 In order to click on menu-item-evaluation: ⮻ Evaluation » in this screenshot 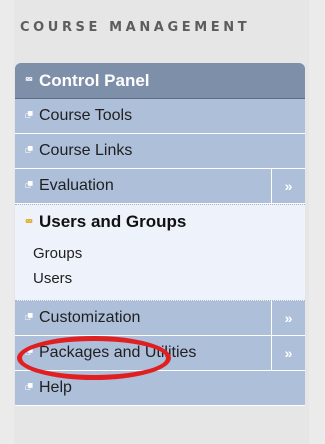, I will do `click(160, 186)`.